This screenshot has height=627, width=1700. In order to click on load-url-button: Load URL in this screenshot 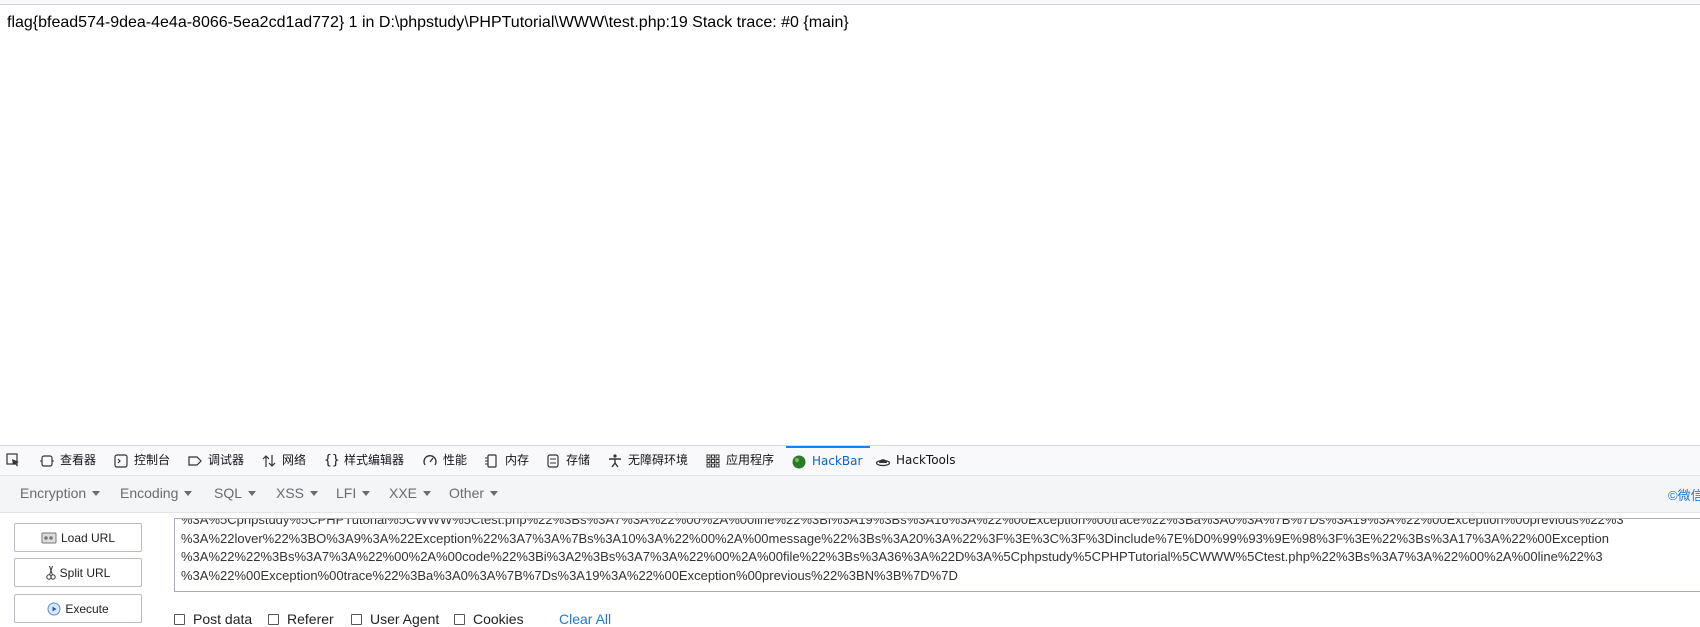, I will do `click(78, 537)`.